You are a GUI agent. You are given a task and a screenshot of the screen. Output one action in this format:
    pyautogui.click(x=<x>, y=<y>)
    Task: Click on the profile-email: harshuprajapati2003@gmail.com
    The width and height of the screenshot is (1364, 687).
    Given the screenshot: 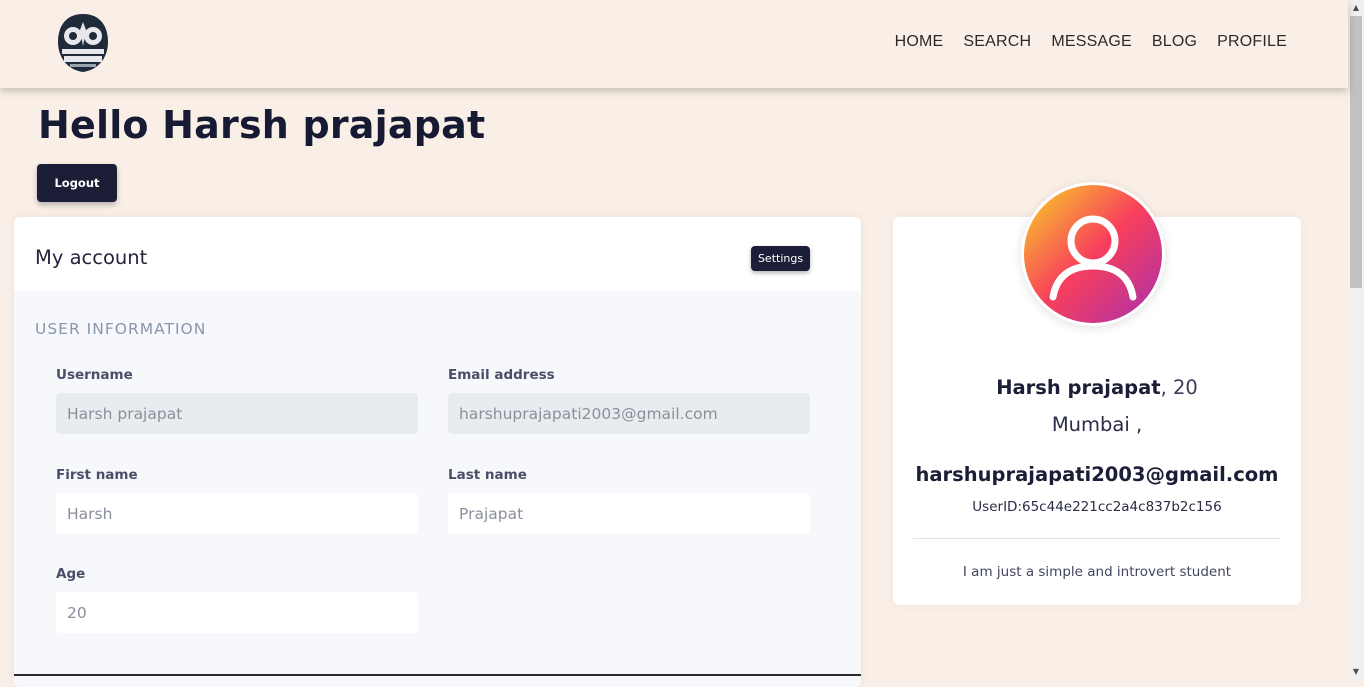 What is the action you would take?
    pyautogui.click(x=1097, y=474)
    